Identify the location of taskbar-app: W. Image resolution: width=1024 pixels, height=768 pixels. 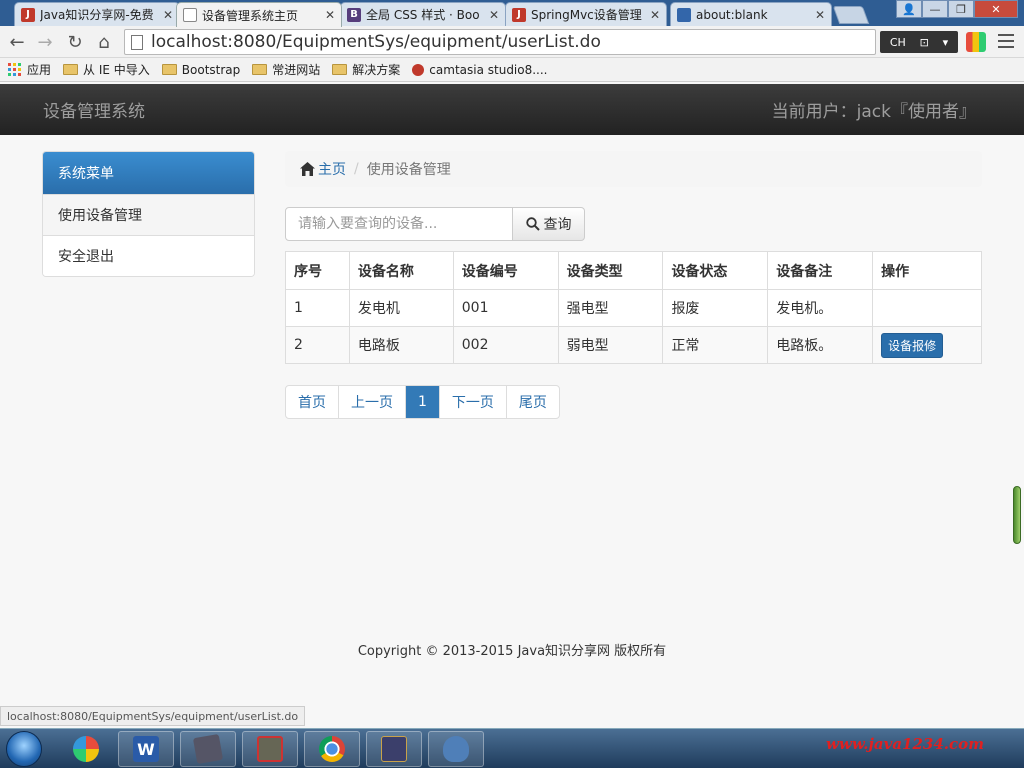
(146, 749).